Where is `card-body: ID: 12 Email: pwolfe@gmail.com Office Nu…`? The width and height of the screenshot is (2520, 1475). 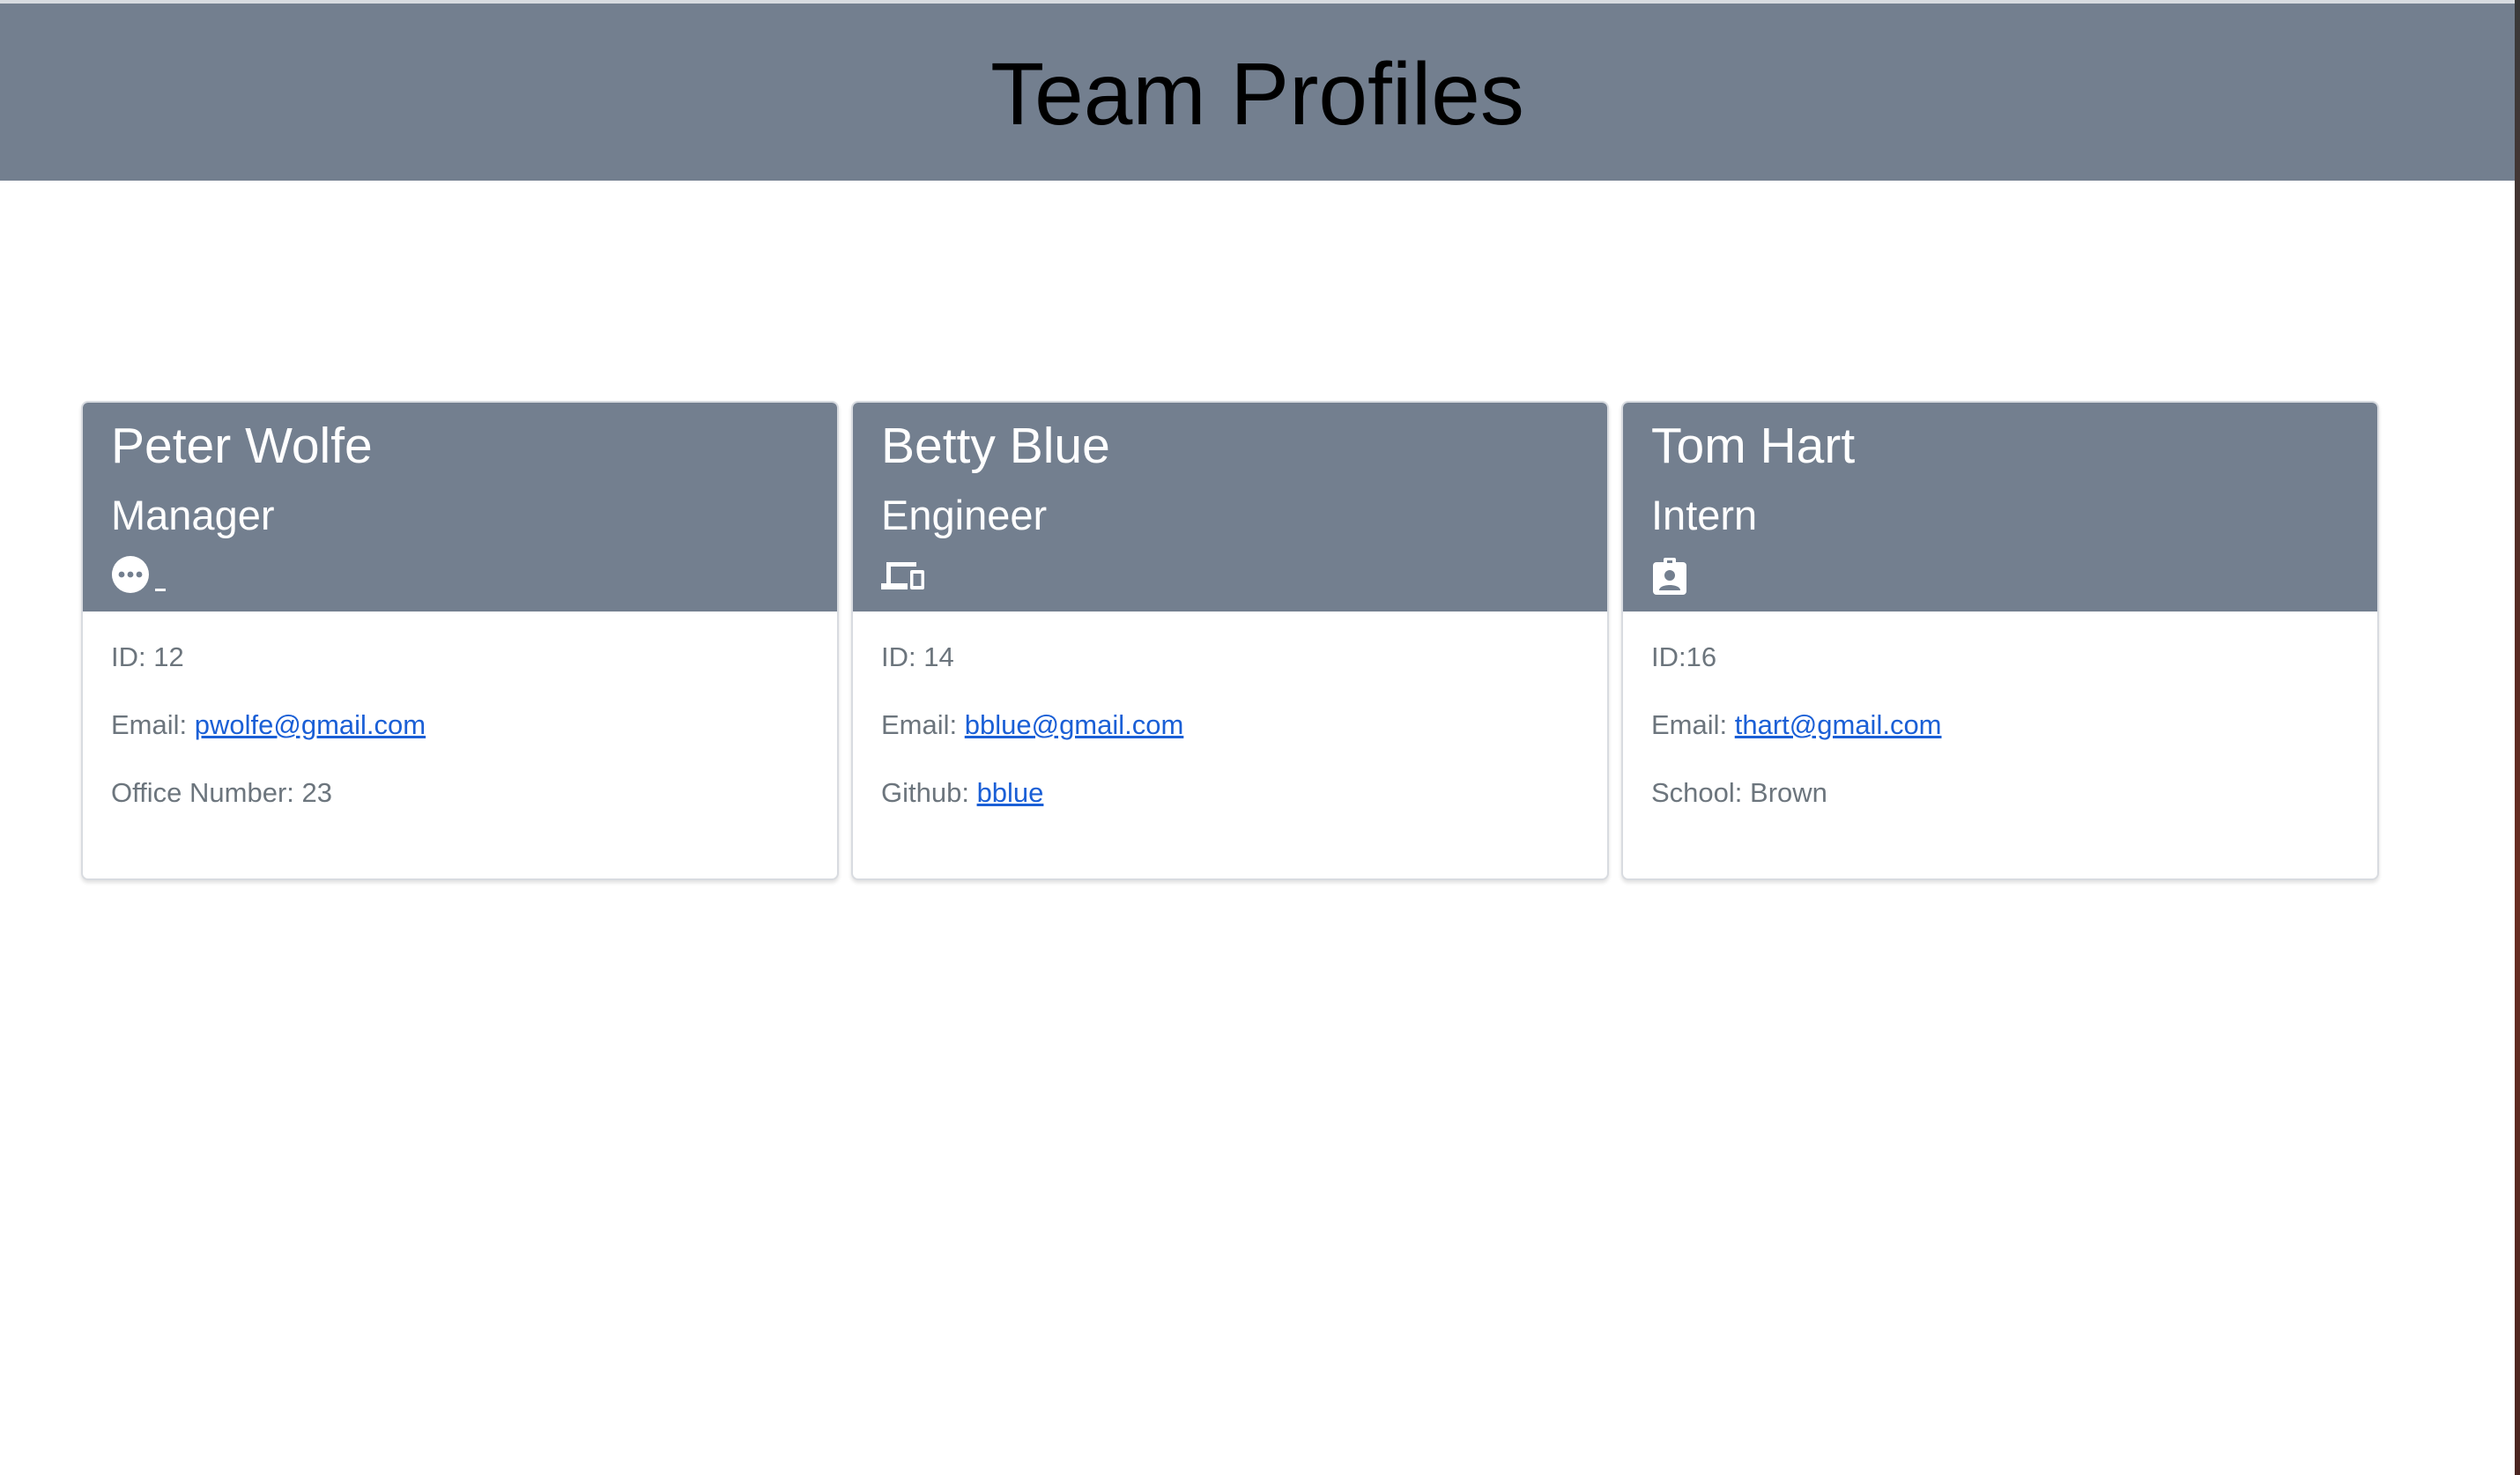
card-body: ID: 12 Email: pwolfe@gmail.com Office Nu… is located at coordinates (460, 709).